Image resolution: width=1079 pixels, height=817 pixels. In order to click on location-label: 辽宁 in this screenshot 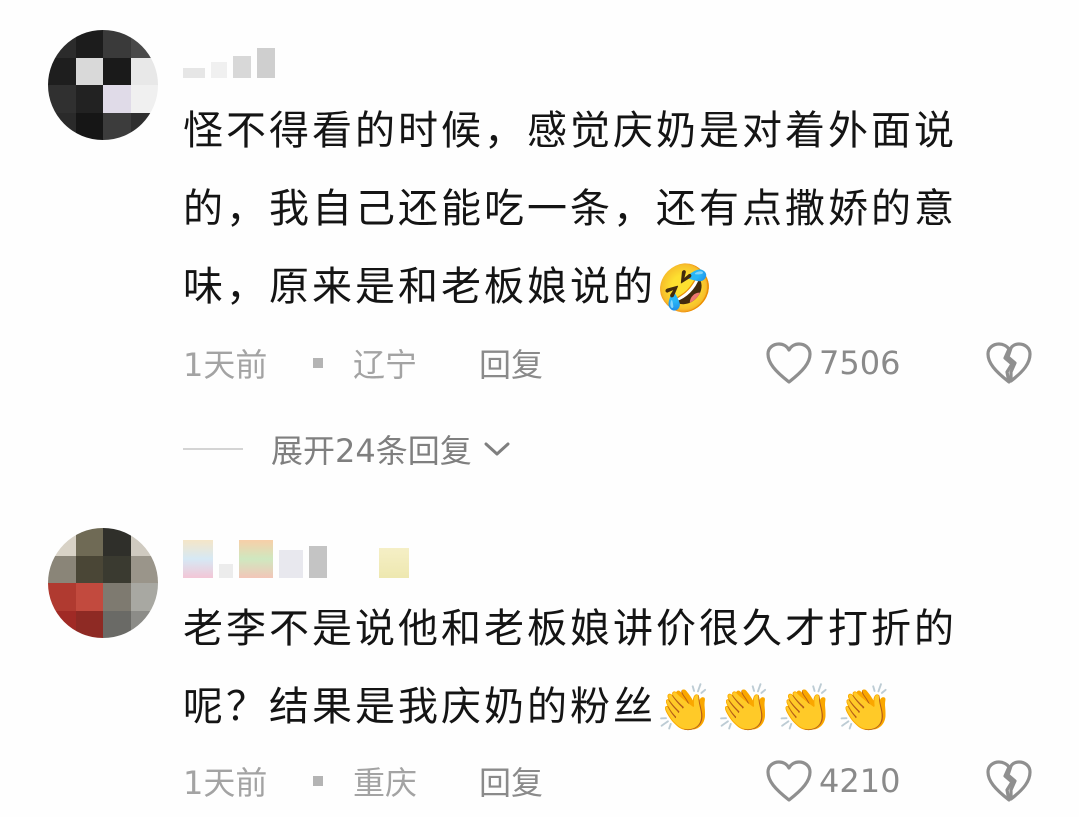, I will do `click(385, 365)`.